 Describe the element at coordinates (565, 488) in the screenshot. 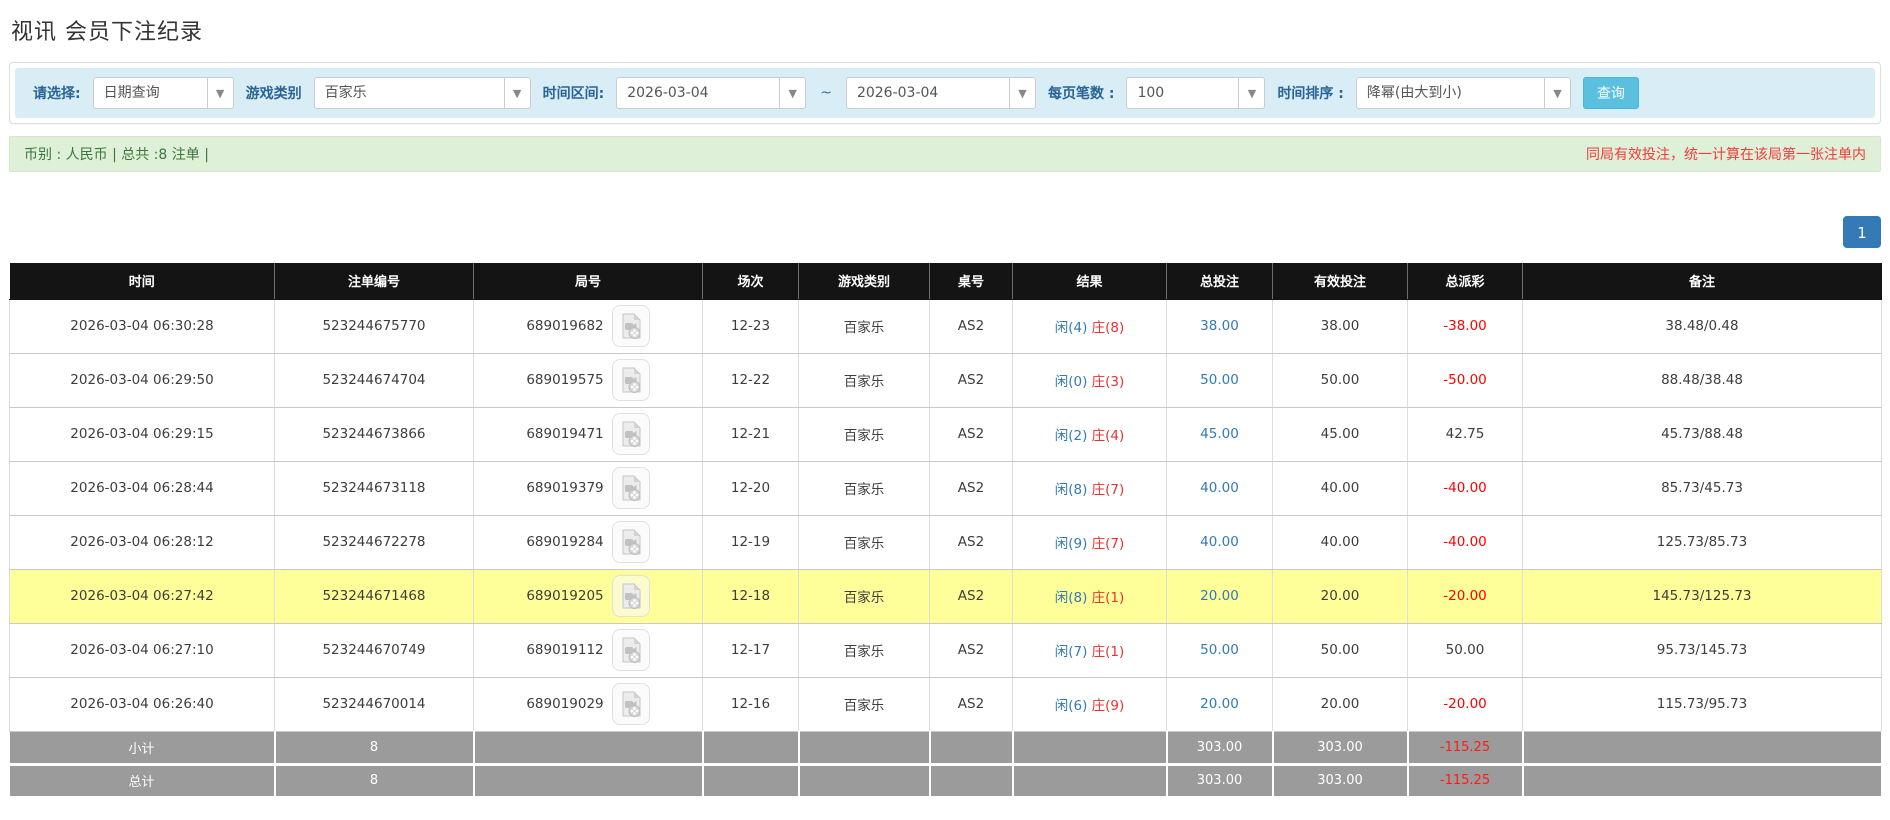

I see `round-id: 689019379` at that location.